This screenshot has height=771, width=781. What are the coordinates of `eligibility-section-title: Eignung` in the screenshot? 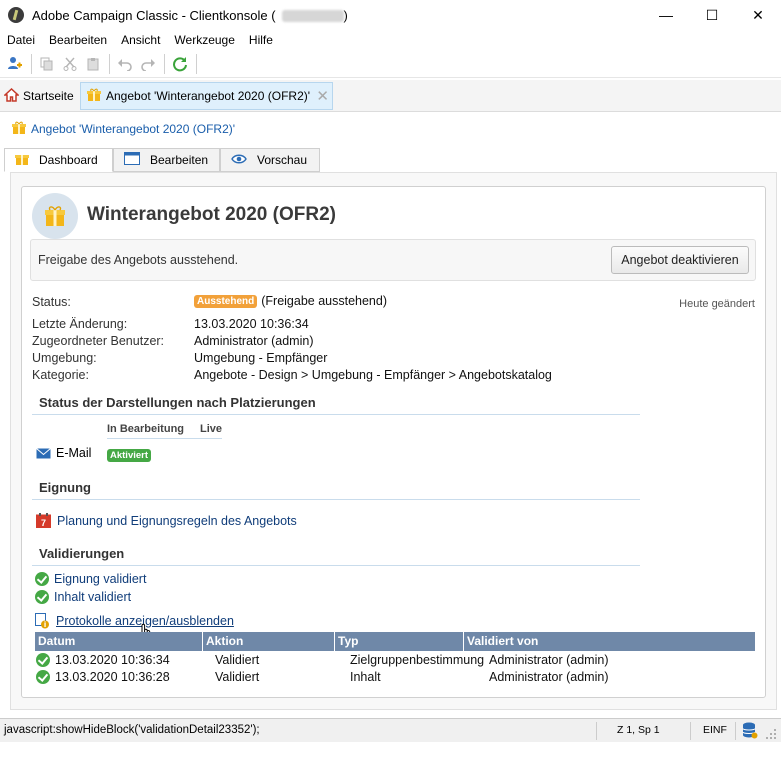 It's located at (336, 490).